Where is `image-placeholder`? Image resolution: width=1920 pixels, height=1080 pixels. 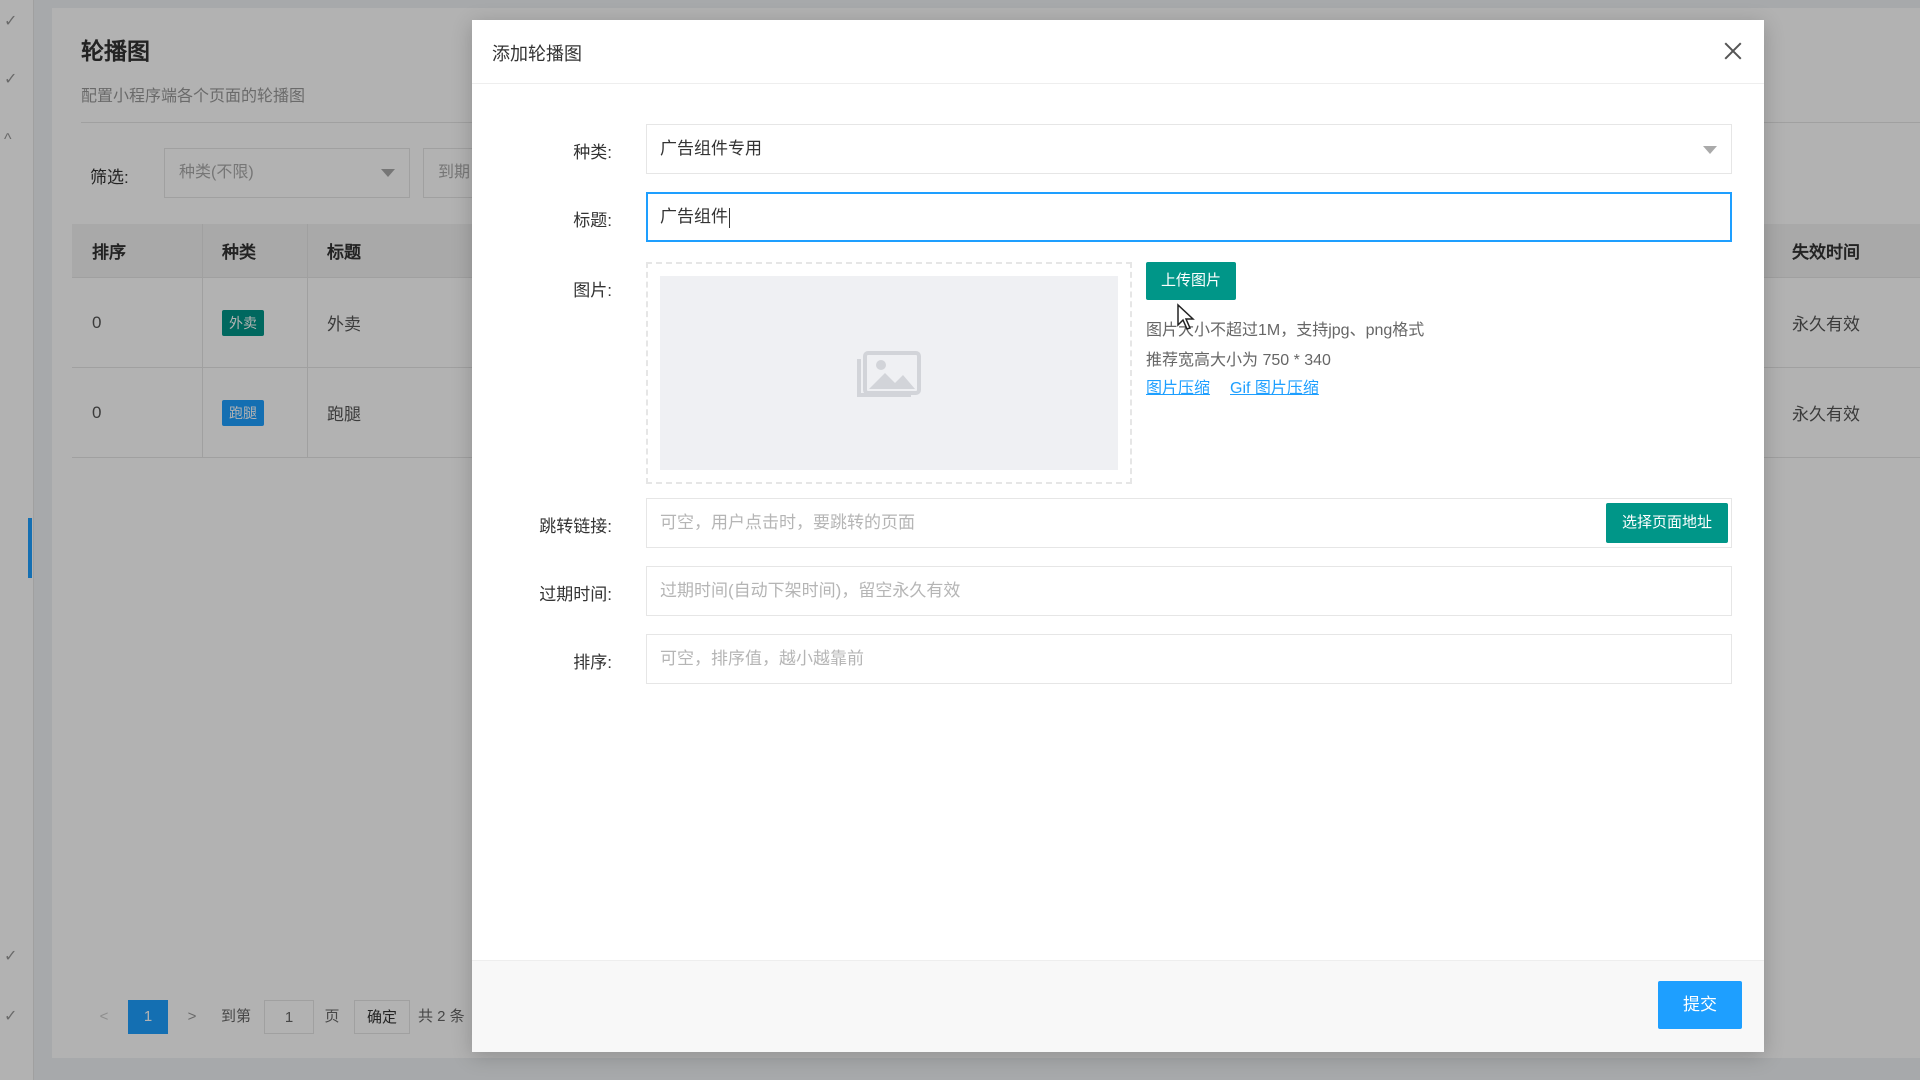
image-placeholder is located at coordinates (889, 373).